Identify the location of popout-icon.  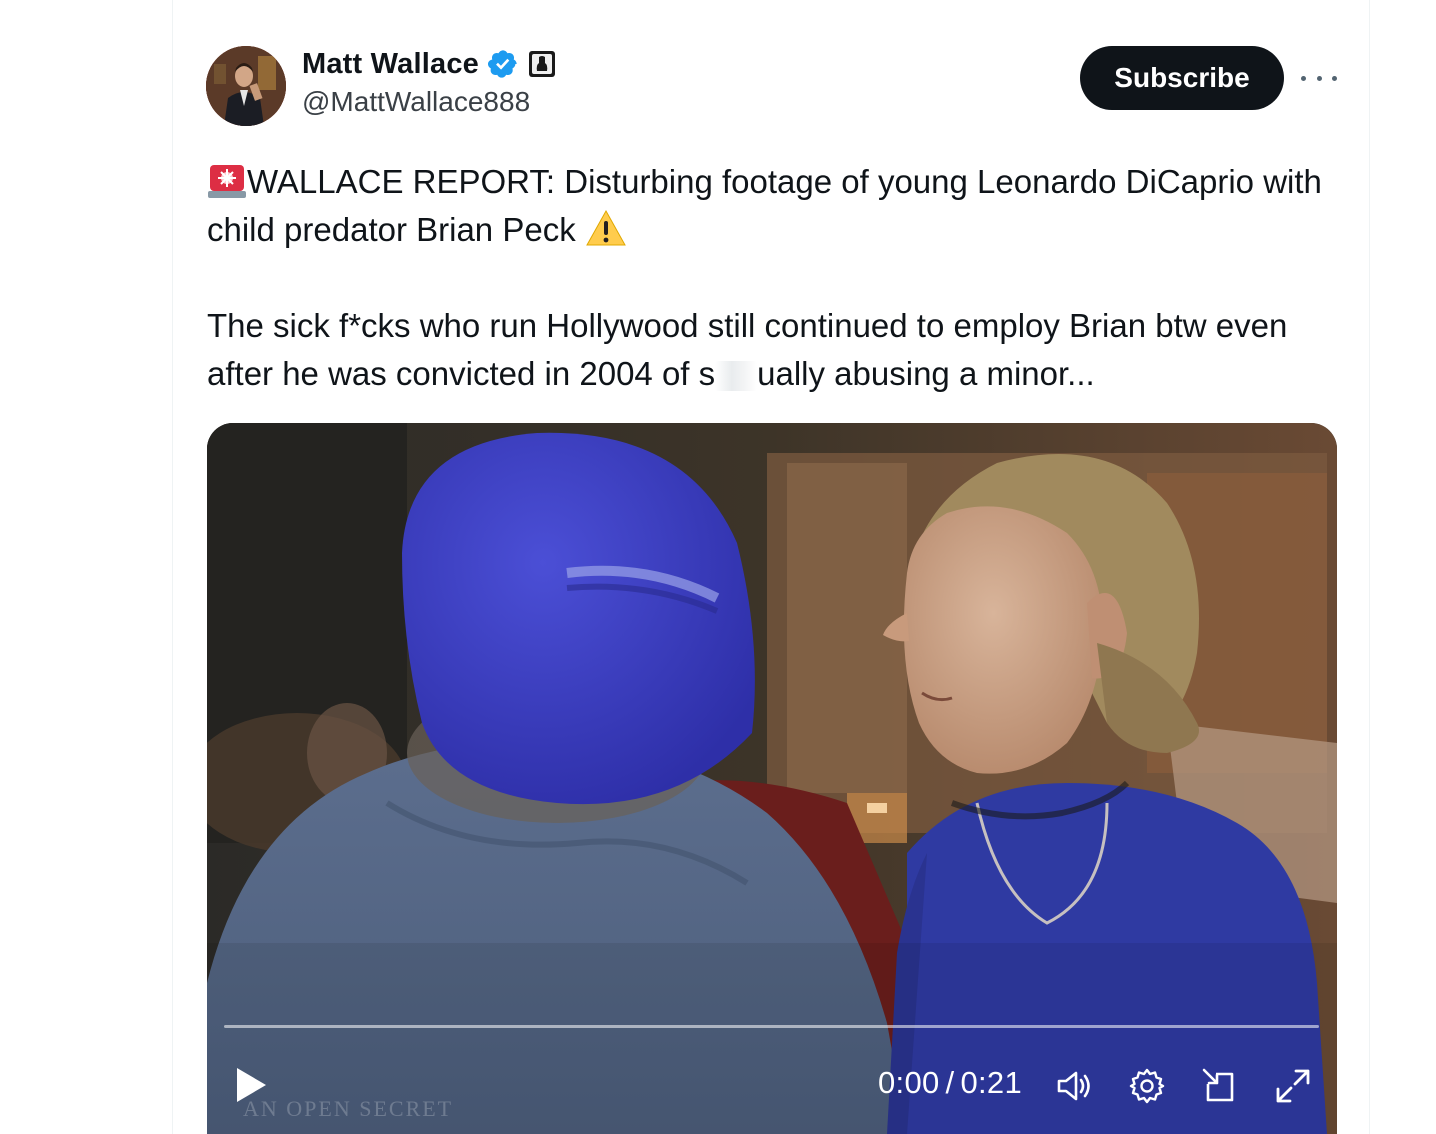
(1220, 1086).